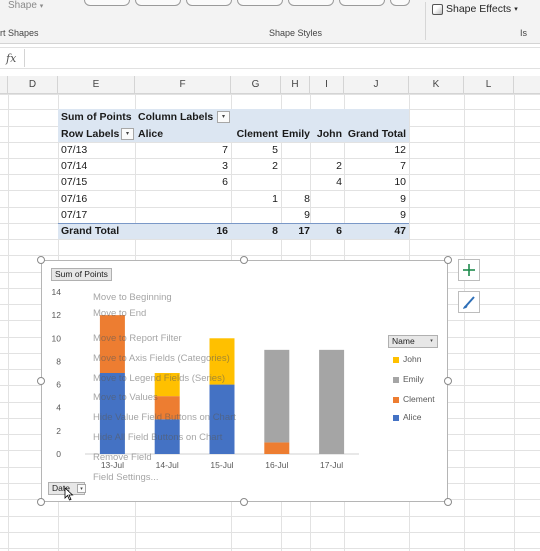  I want to click on y-tick-label: 0, so click(58, 454).